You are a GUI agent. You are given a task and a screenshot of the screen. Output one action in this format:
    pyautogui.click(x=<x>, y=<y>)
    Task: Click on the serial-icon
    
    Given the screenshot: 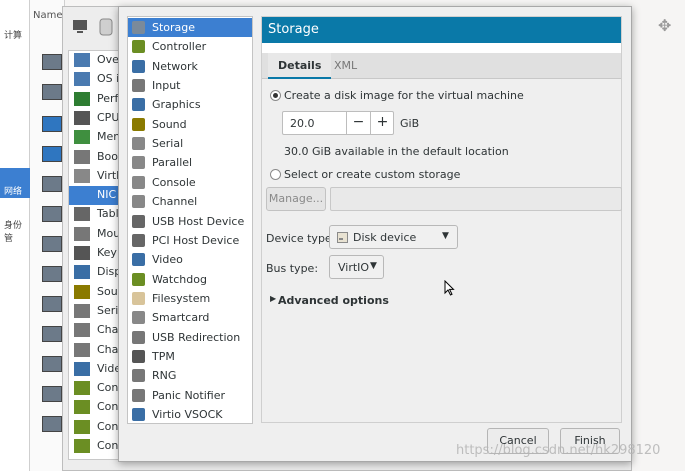 What is the action you would take?
    pyautogui.click(x=82, y=310)
    